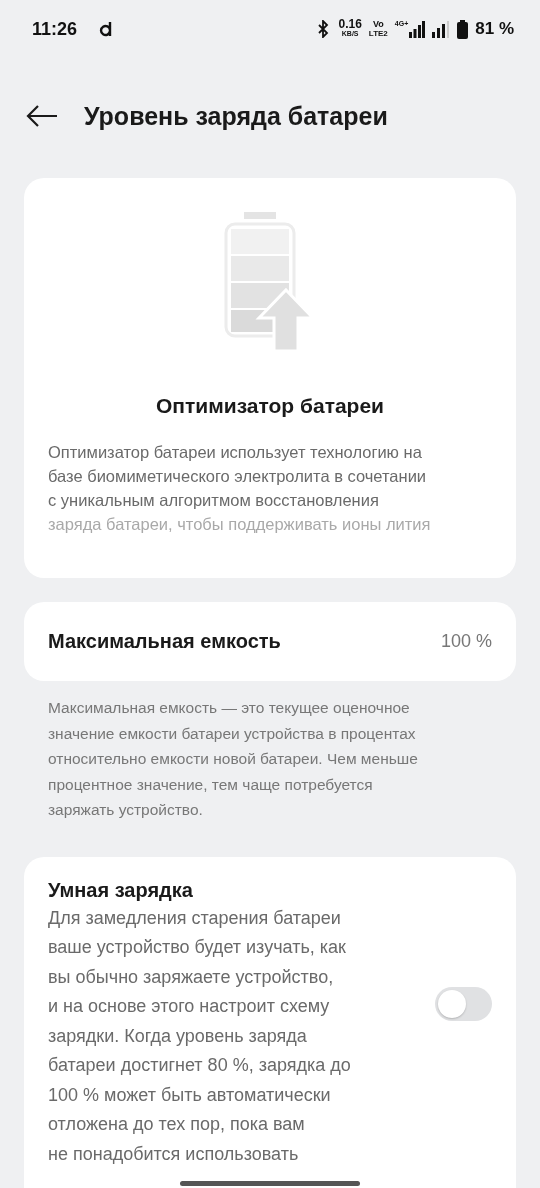 The width and height of the screenshot is (540, 1188). What do you see at coordinates (378, 29) in the screenshot?
I see `volte-indicator: Vo LTE2` at bounding box center [378, 29].